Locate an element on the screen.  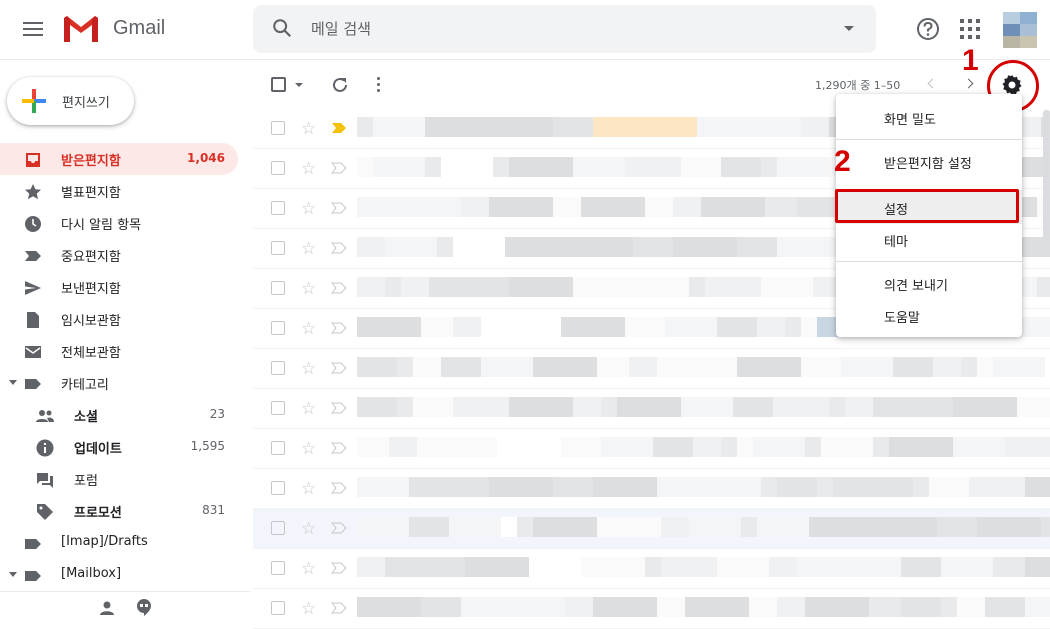
person-icon is located at coordinates (107, 608).